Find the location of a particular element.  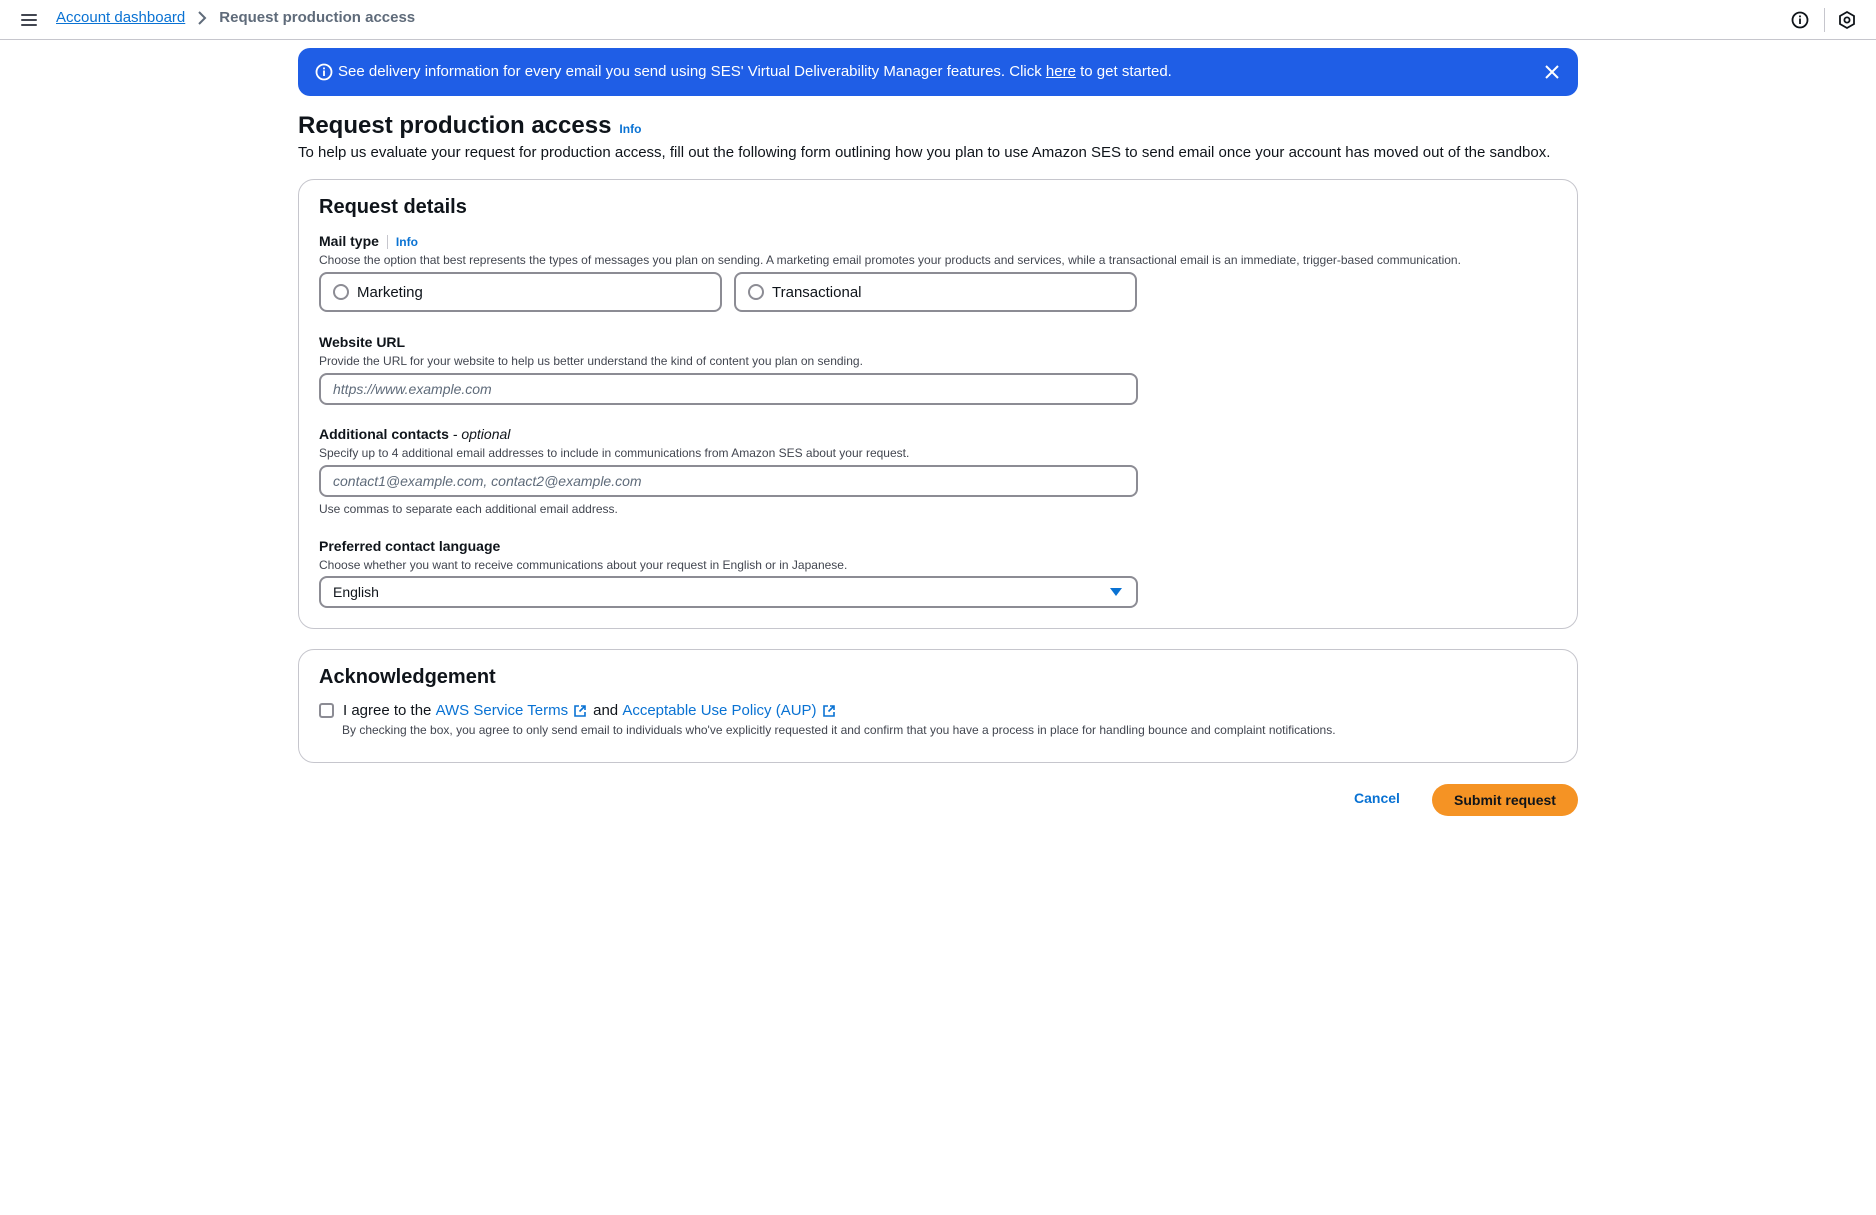

settings-icon is located at coordinates (1847, 20).